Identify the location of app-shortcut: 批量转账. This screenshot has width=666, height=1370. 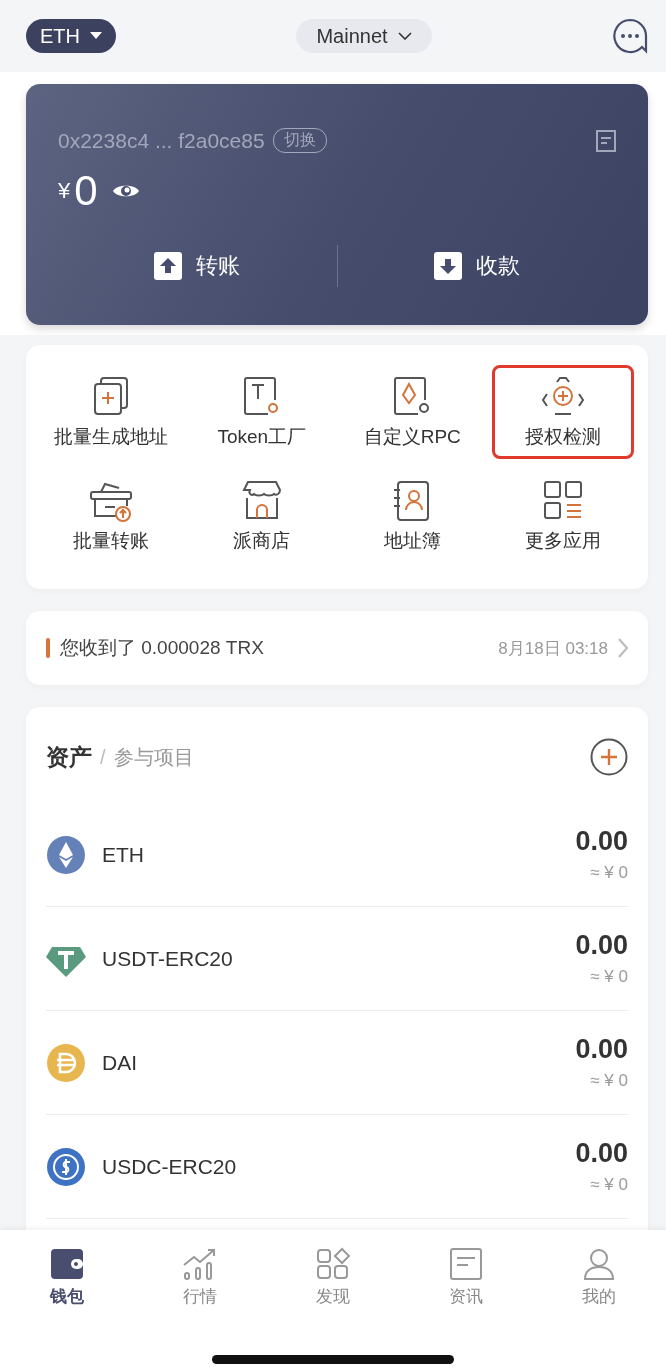
(111, 516).